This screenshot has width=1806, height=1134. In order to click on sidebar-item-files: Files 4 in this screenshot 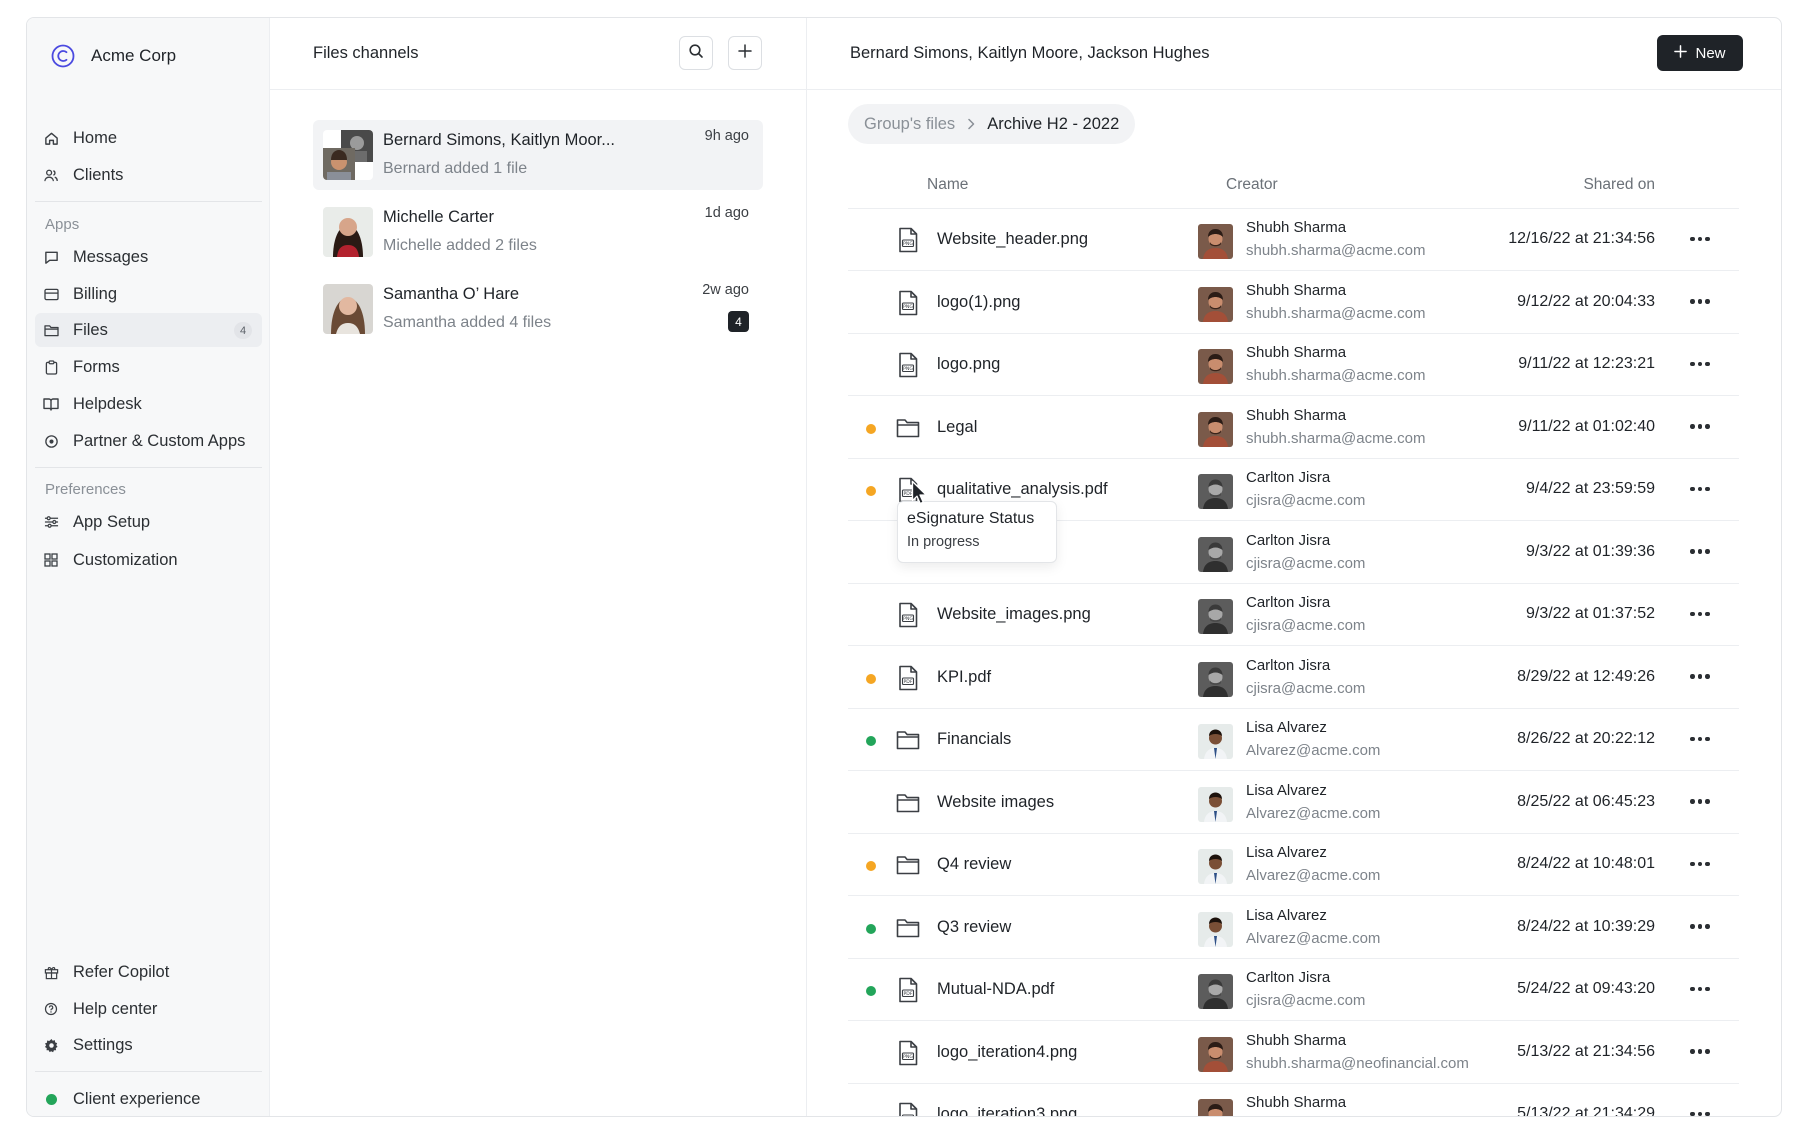, I will do `click(148, 330)`.